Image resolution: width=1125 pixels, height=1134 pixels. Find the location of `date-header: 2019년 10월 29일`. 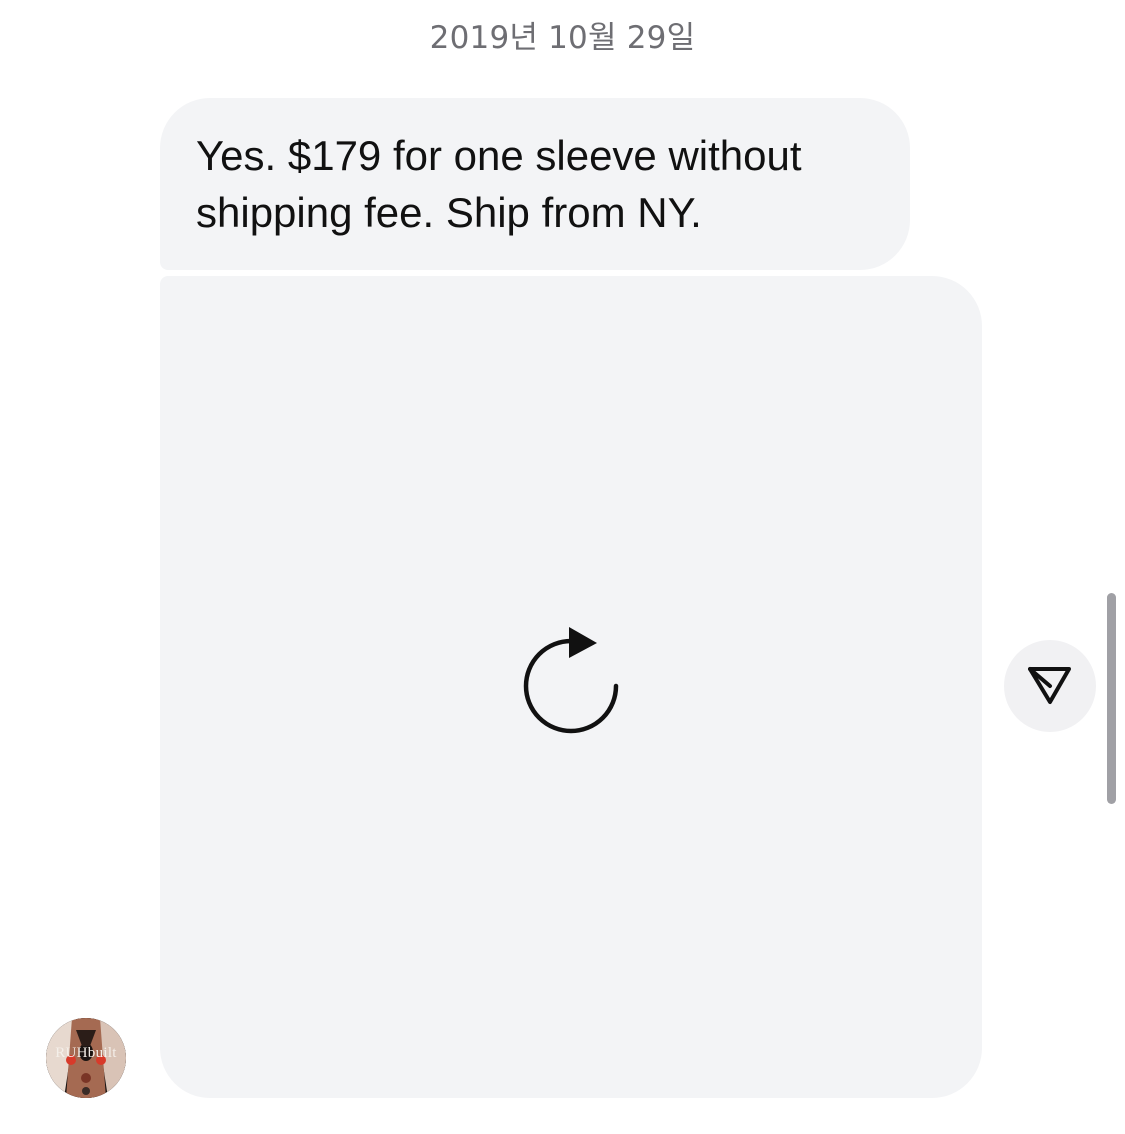

date-header: 2019년 10월 29일 is located at coordinates (562, 38).